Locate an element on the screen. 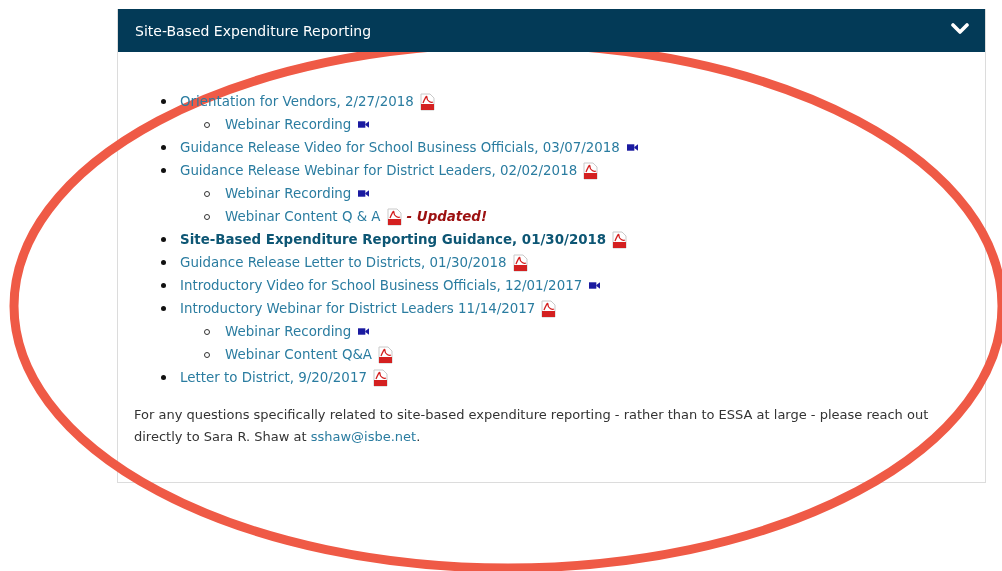  document-link: Guidance Release Video for School Business Officials, 03/07/2018 is located at coordinates (400, 147).